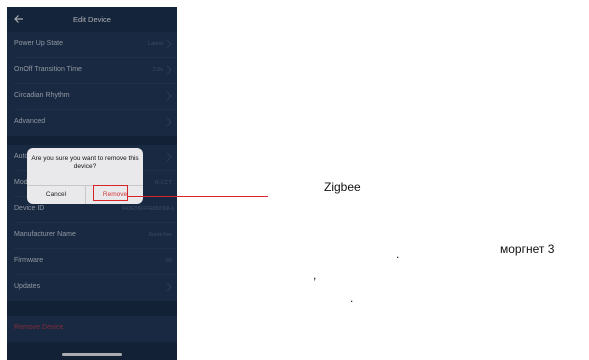 Image resolution: width=589 pixels, height=360 pixels. Describe the element at coordinates (315, 275) in the screenshot. I see `annotation-comma: ,` at that location.